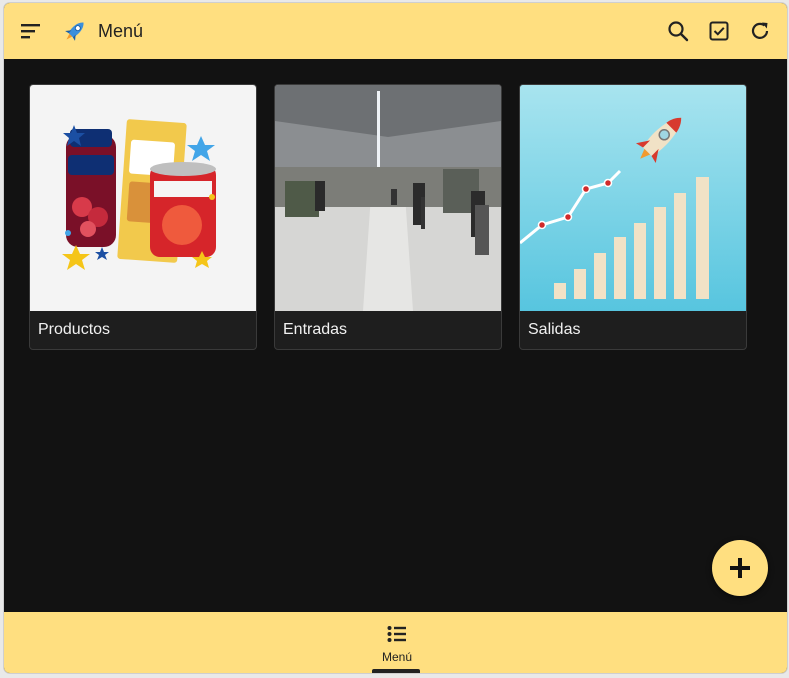 This screenshot has width=789, height=678. I want to click on sort-menu-icon, so click(30, 31).